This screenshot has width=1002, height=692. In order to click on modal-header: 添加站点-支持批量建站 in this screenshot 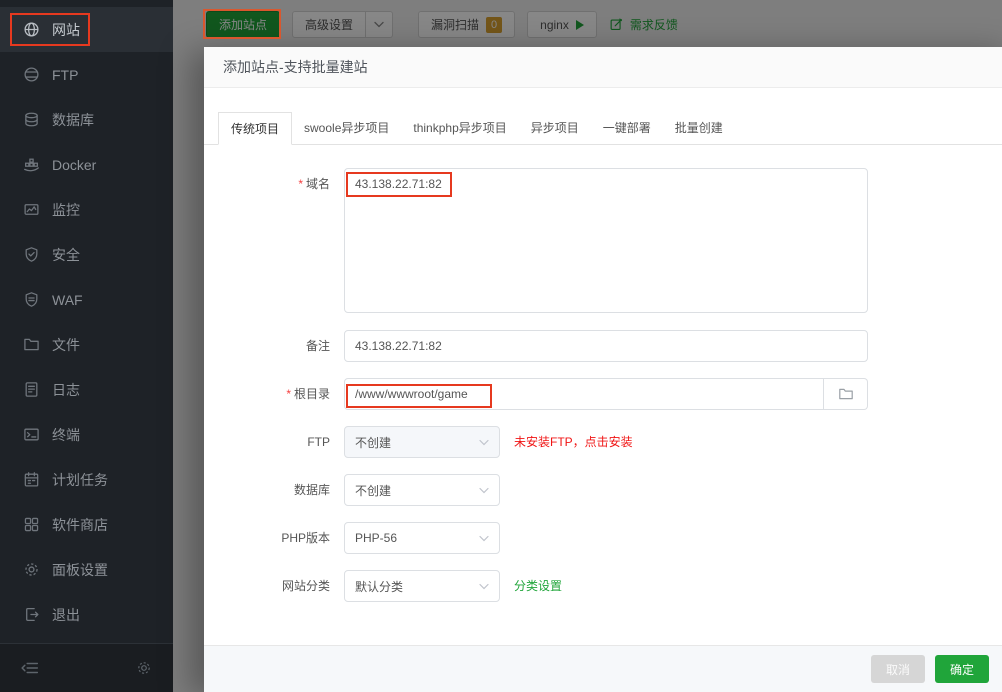, I will do `click(603, 67)`.